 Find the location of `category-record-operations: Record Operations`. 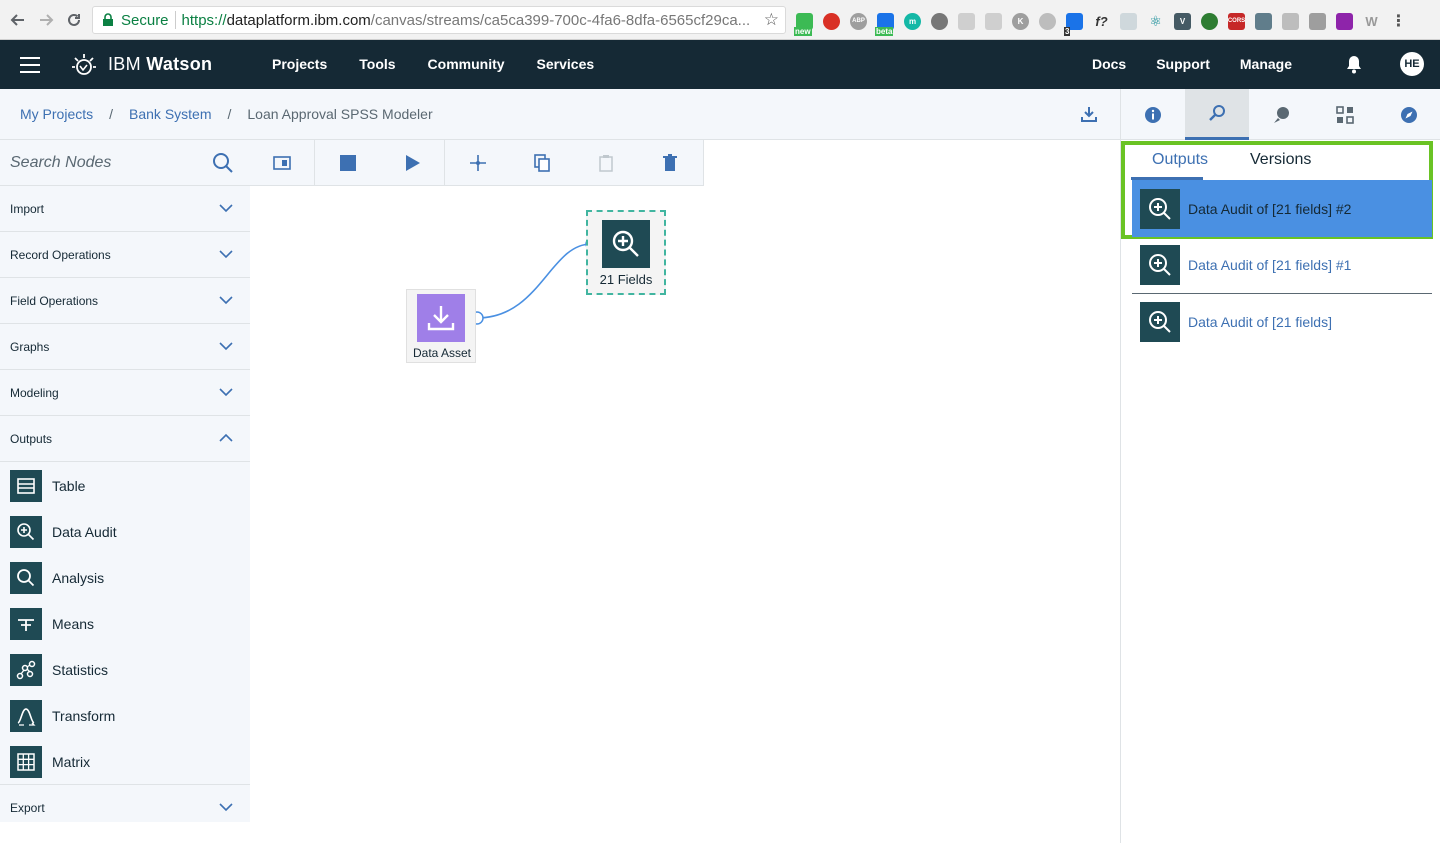

category-record-operations: Record Operations is located at coordinates (125, 255).